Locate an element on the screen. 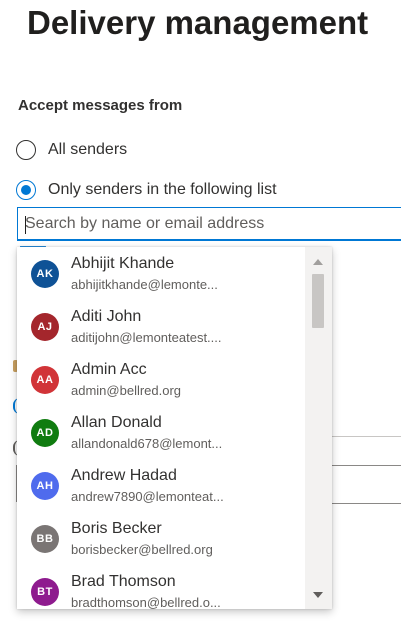 The image size is (401, 635). suggestion-name: Andrew Hadad is located at coordinates (124, 475).